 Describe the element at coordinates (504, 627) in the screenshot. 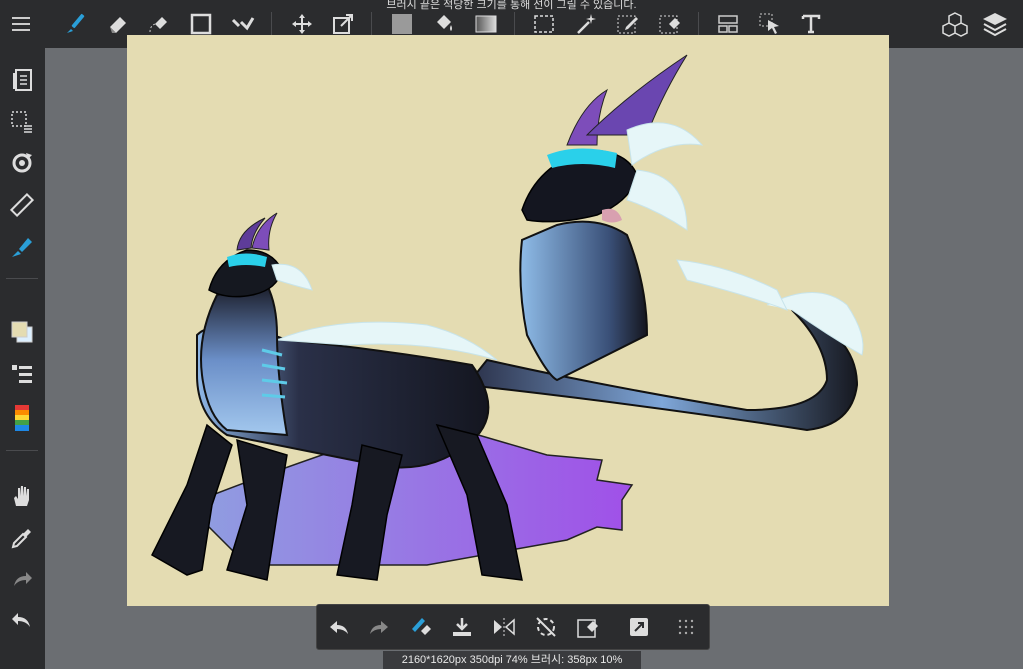

I see `flip-icon` at that location.